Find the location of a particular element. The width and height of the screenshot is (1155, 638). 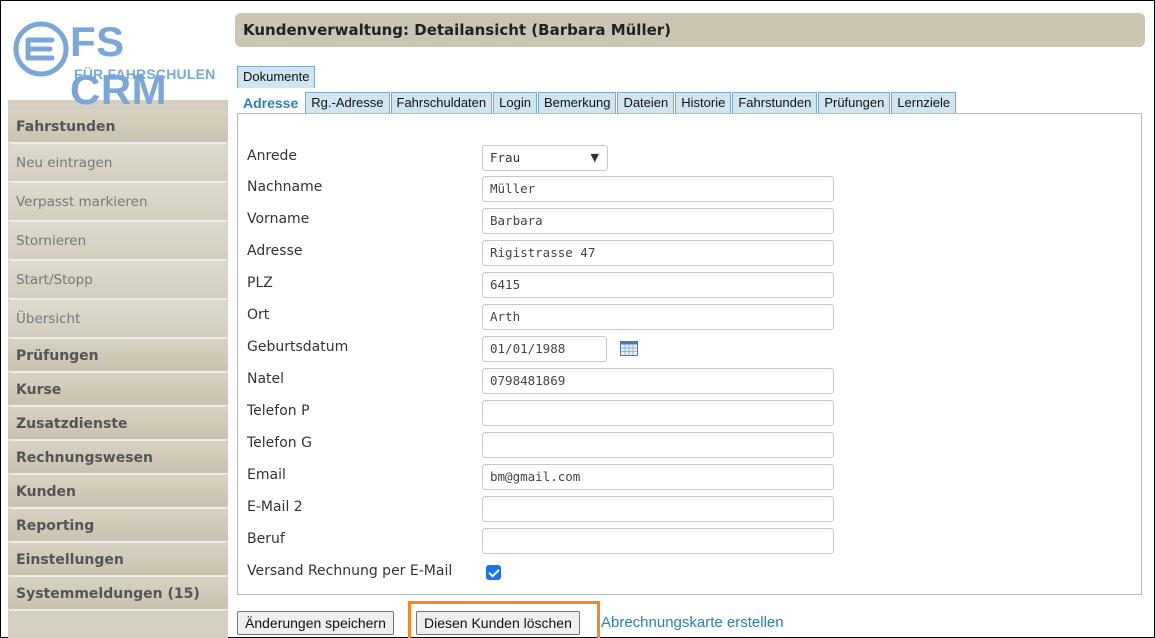

email-input: bm@gmail.com is located at coordinates (658, 477).